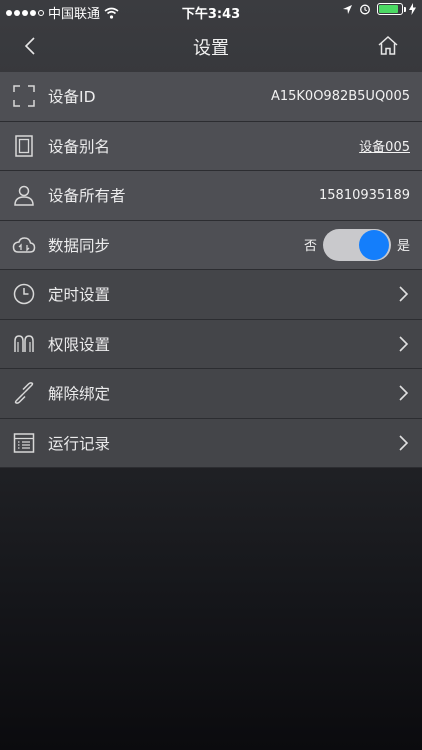 This screenshot has height=750, width=422. Describe the element at coordinates (79, 443) in the screenshot. I see `run-log-label: 运行记录` at that location.